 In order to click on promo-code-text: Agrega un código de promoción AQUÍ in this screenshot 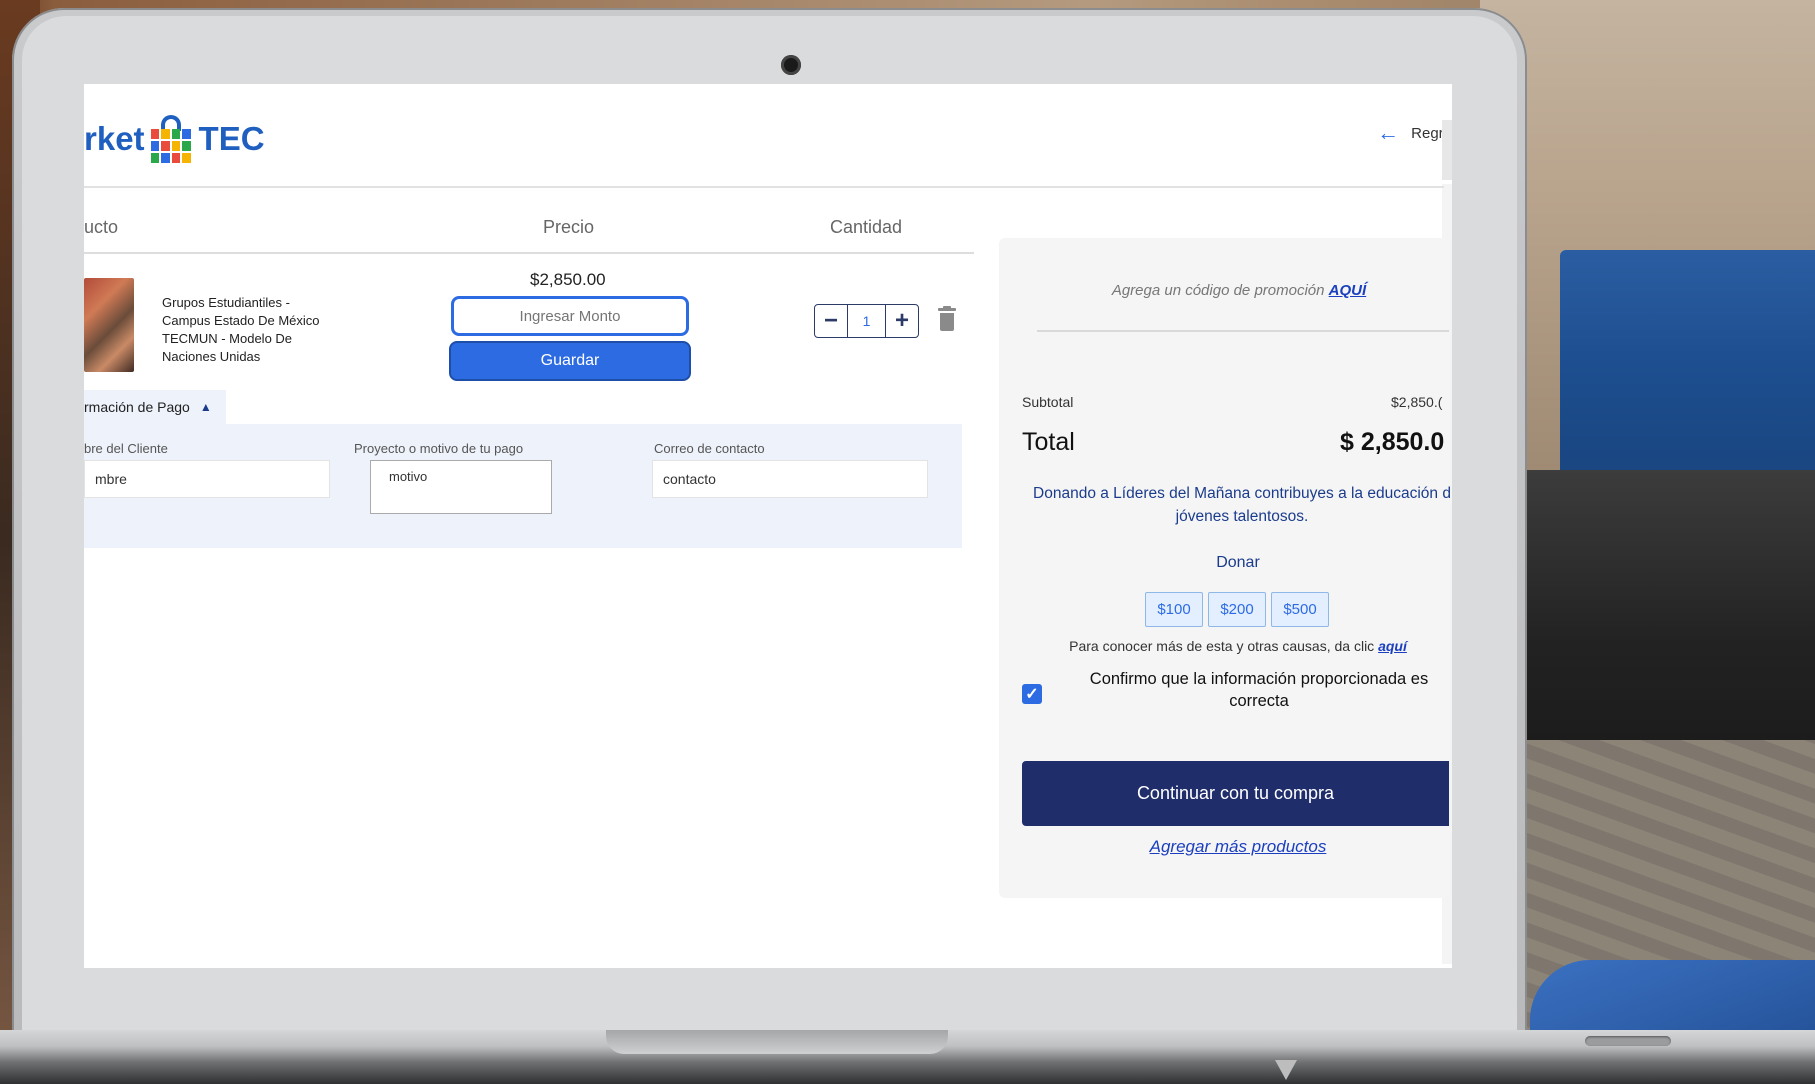, I will do `click(1225, 290)`.